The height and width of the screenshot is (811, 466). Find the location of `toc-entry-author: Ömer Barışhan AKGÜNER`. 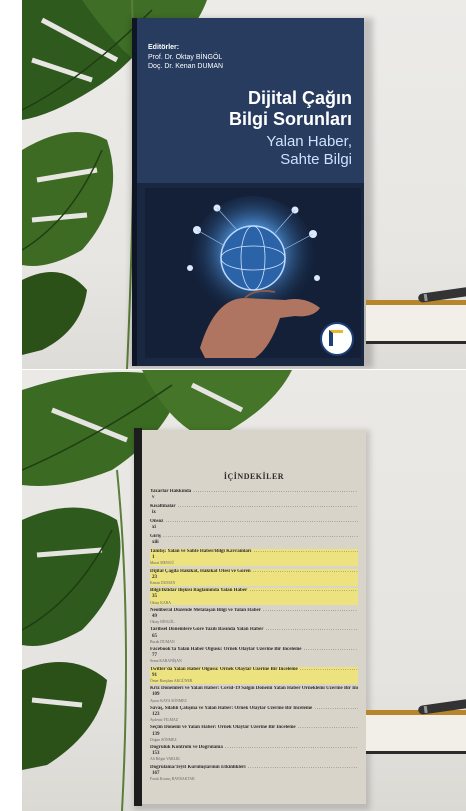

toc-entry-author: Ömer Barışhan AKGÜNER is located at coordinates (171, 680).